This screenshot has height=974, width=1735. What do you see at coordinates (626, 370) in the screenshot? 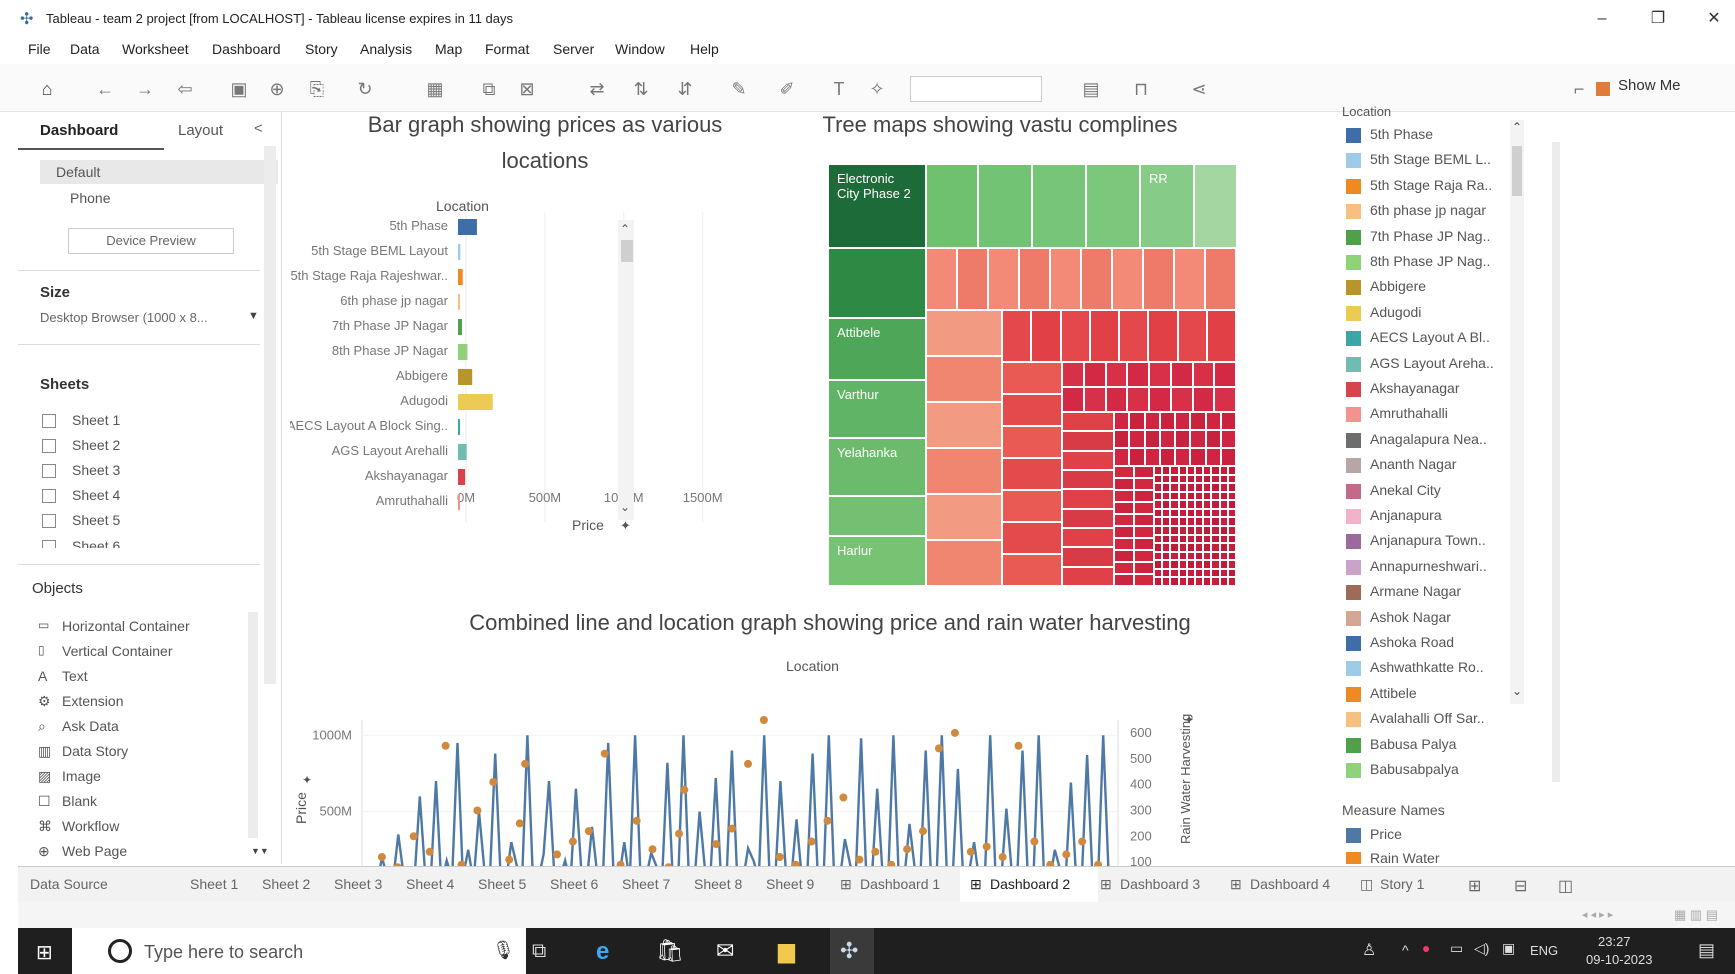
I see `bar-chart-scrollbar` at bounding box center [626, 370].